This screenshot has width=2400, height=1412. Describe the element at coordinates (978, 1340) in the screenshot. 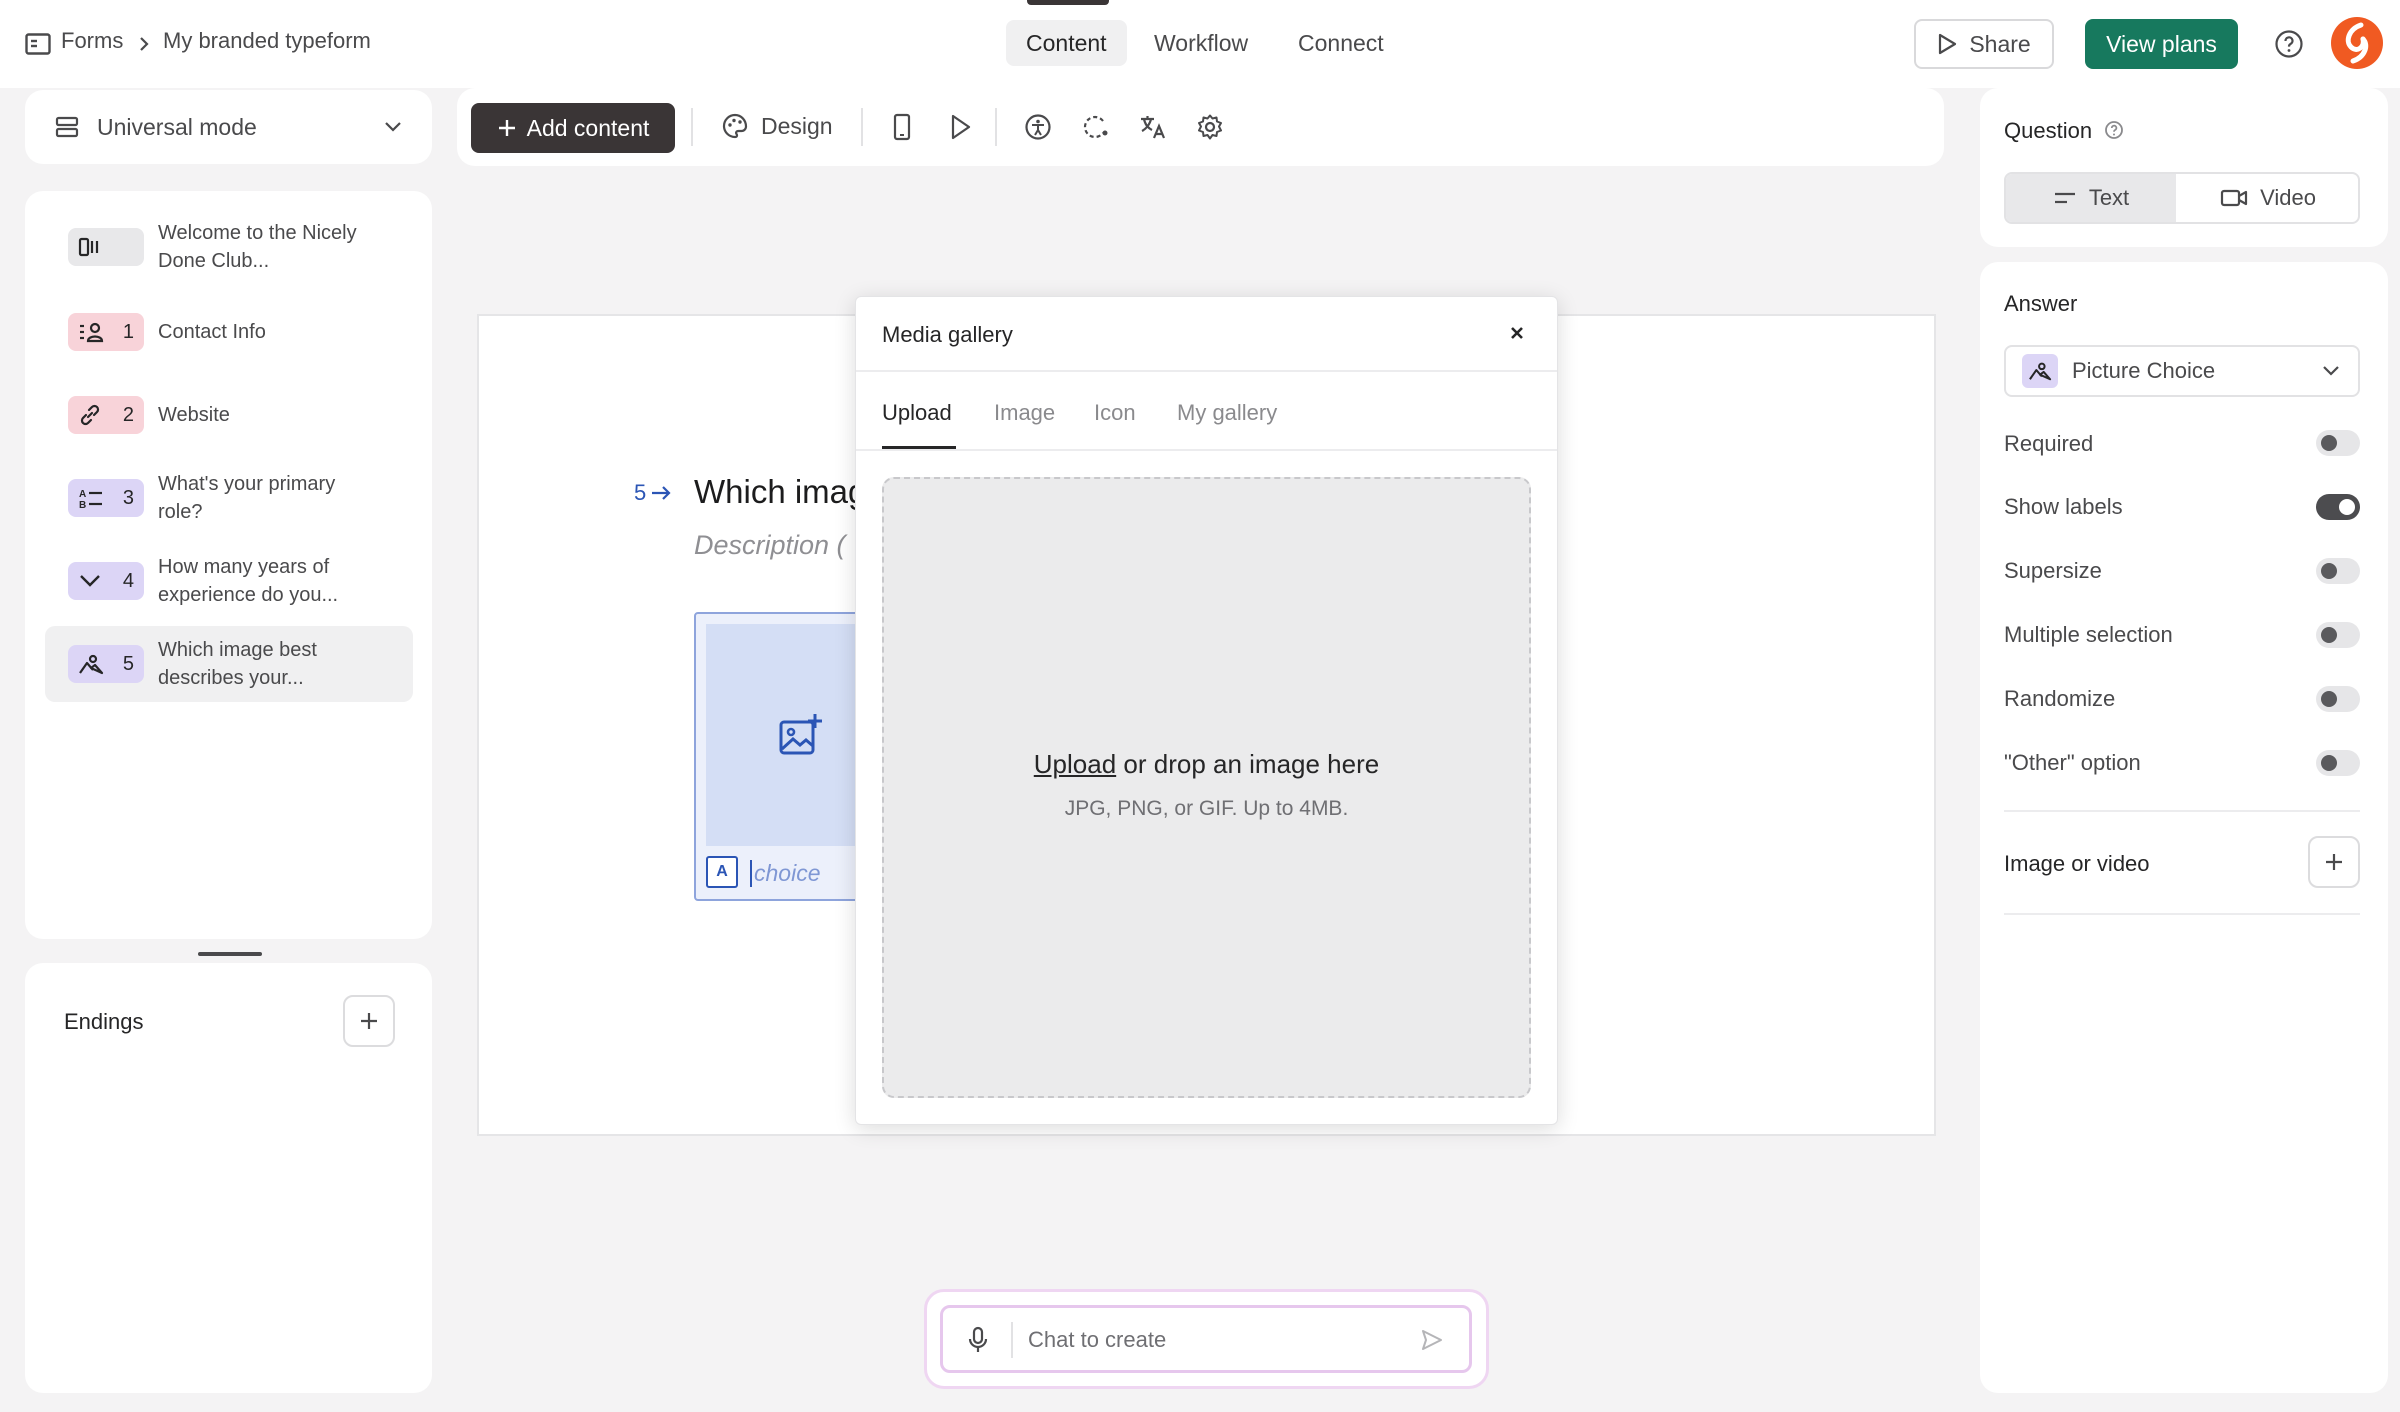

I see `microphone-icon` at that location.